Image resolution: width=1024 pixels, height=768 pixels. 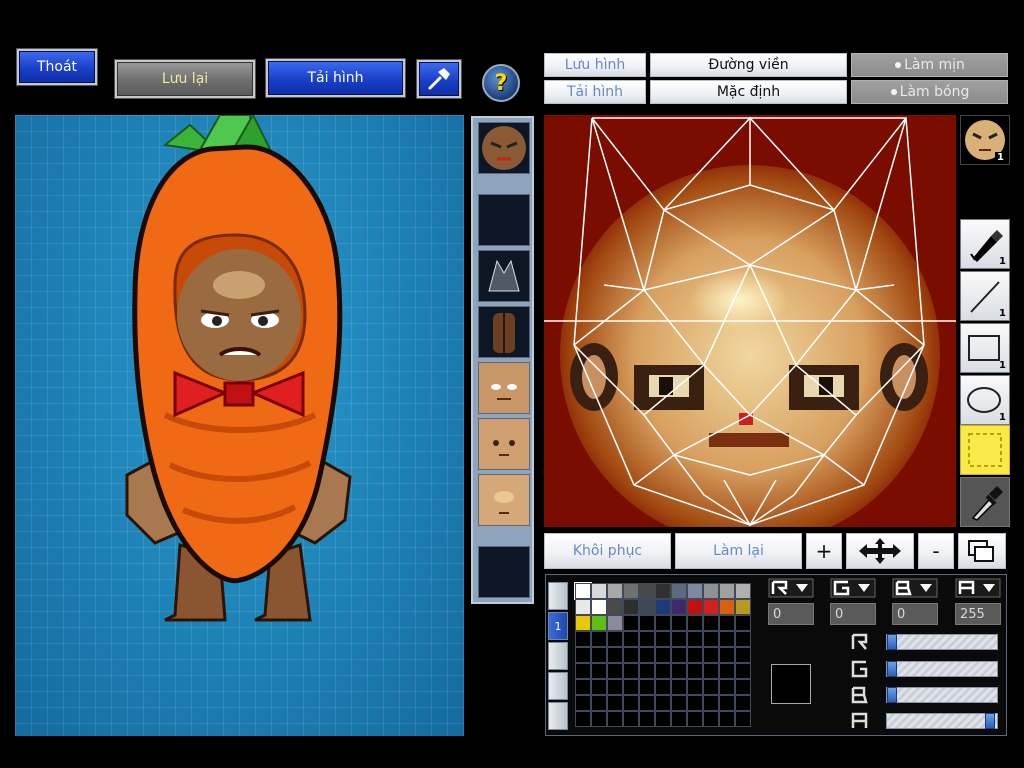 What do you see at coordinates (853, 614) in the screenshot?
I see `g-value-field: 0` at bounding box center [853, 614].